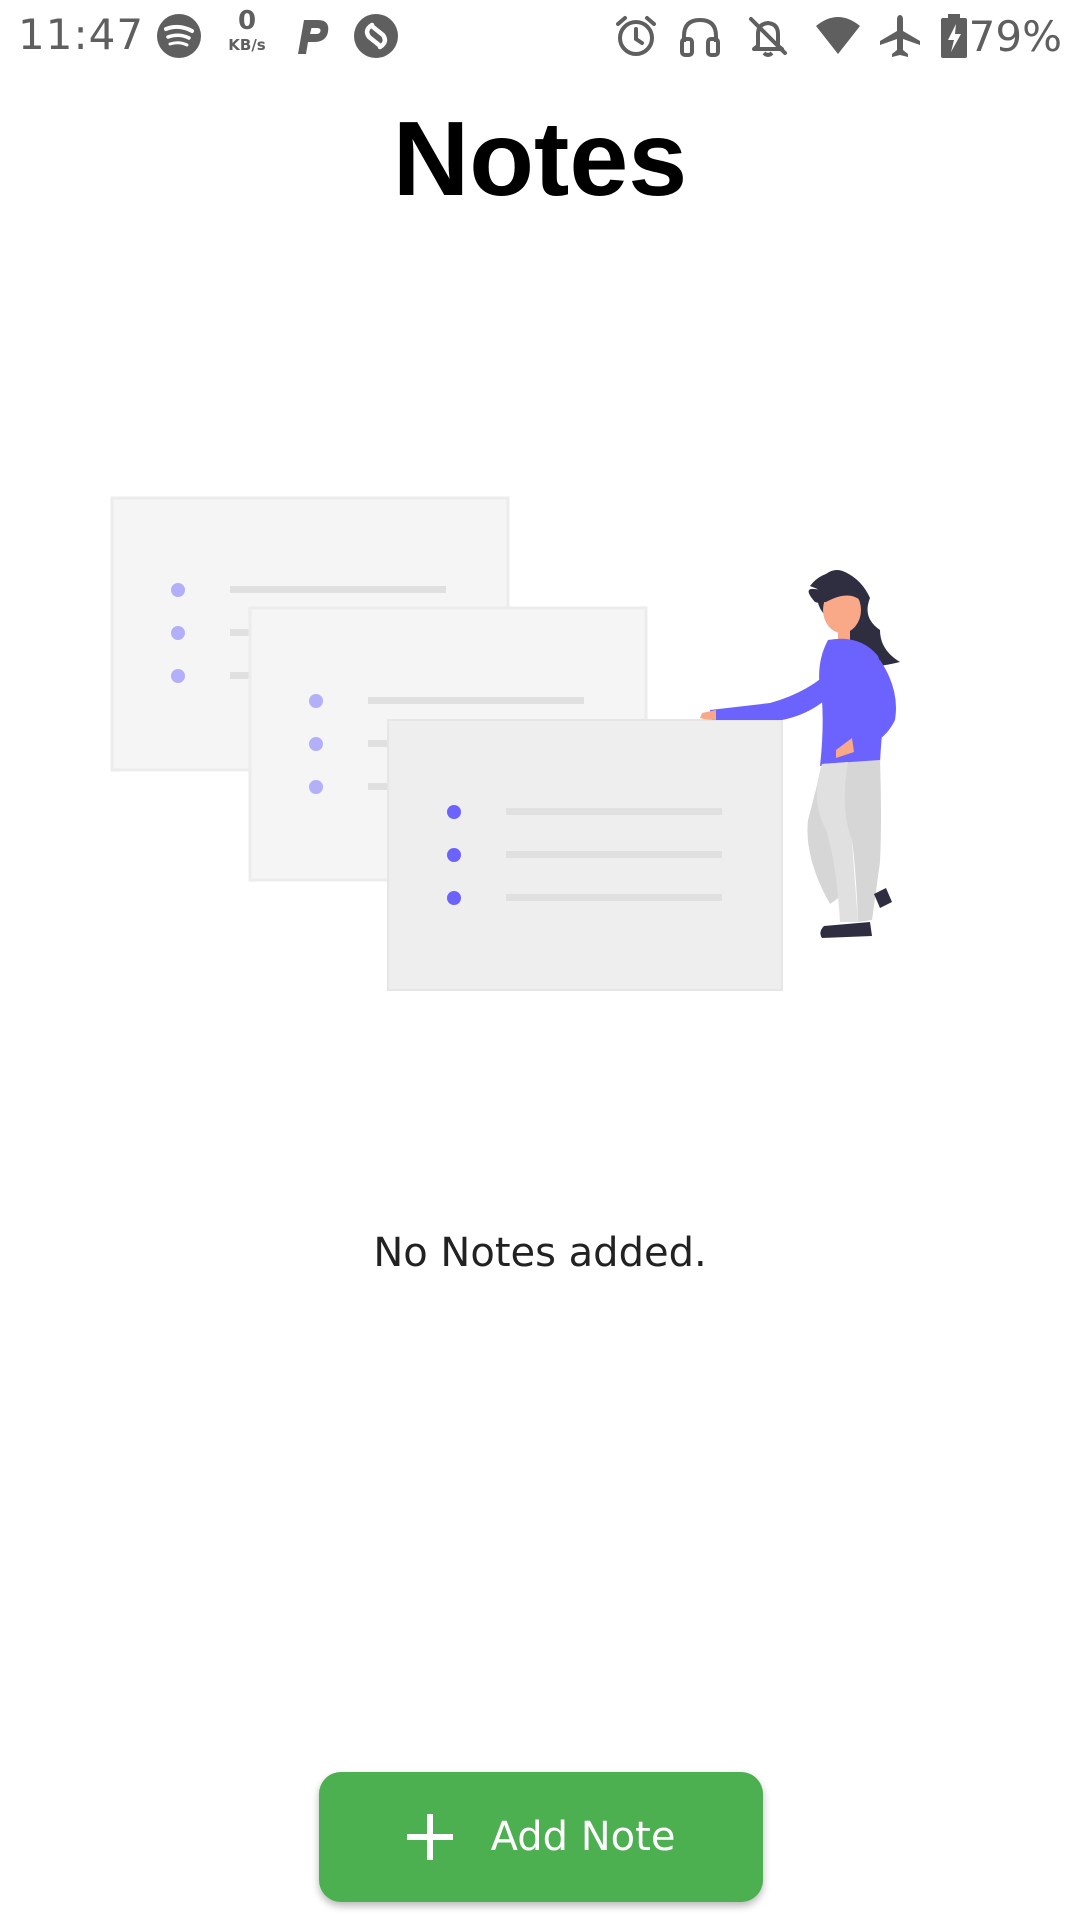 This screenshot has height=1920, width=1080. Describe the element at coordinates (838, 35) in the screenshot. I see `wifi-icon` at that location.